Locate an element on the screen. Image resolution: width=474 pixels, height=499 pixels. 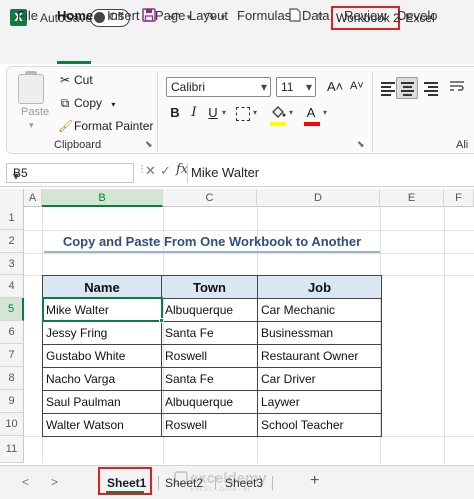
column-header-f: F is located at coordinates (459, 198).